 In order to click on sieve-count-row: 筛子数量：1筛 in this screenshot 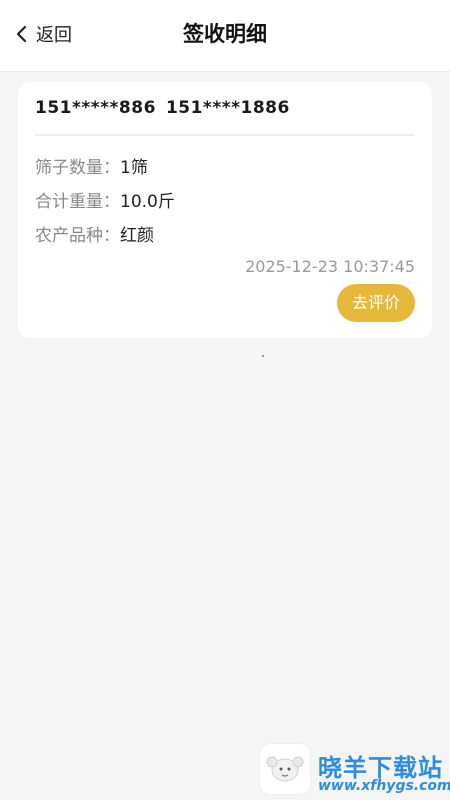, I will do `click(91, 165)`.